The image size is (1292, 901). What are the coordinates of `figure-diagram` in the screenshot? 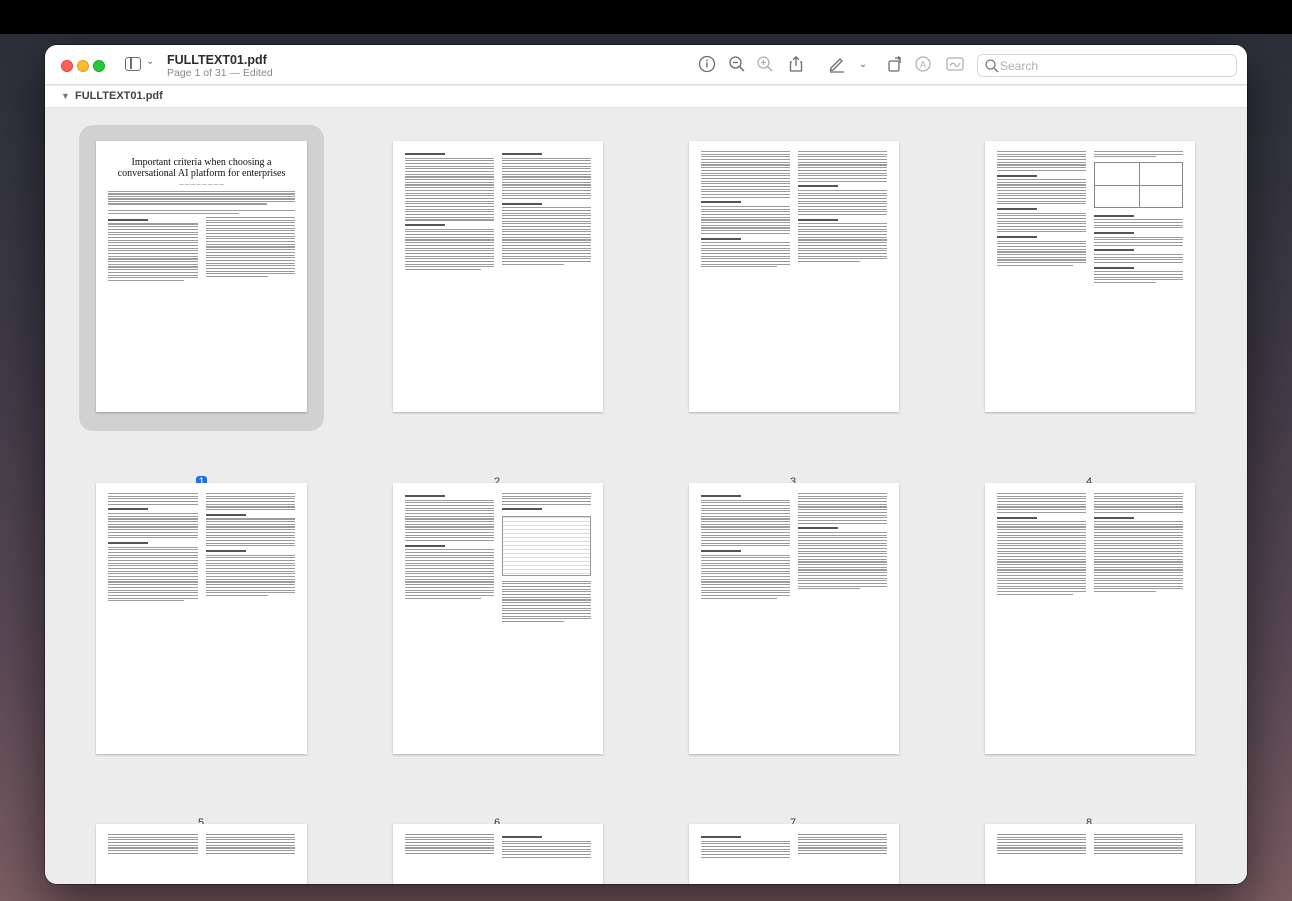 It's located at (1138, 185).